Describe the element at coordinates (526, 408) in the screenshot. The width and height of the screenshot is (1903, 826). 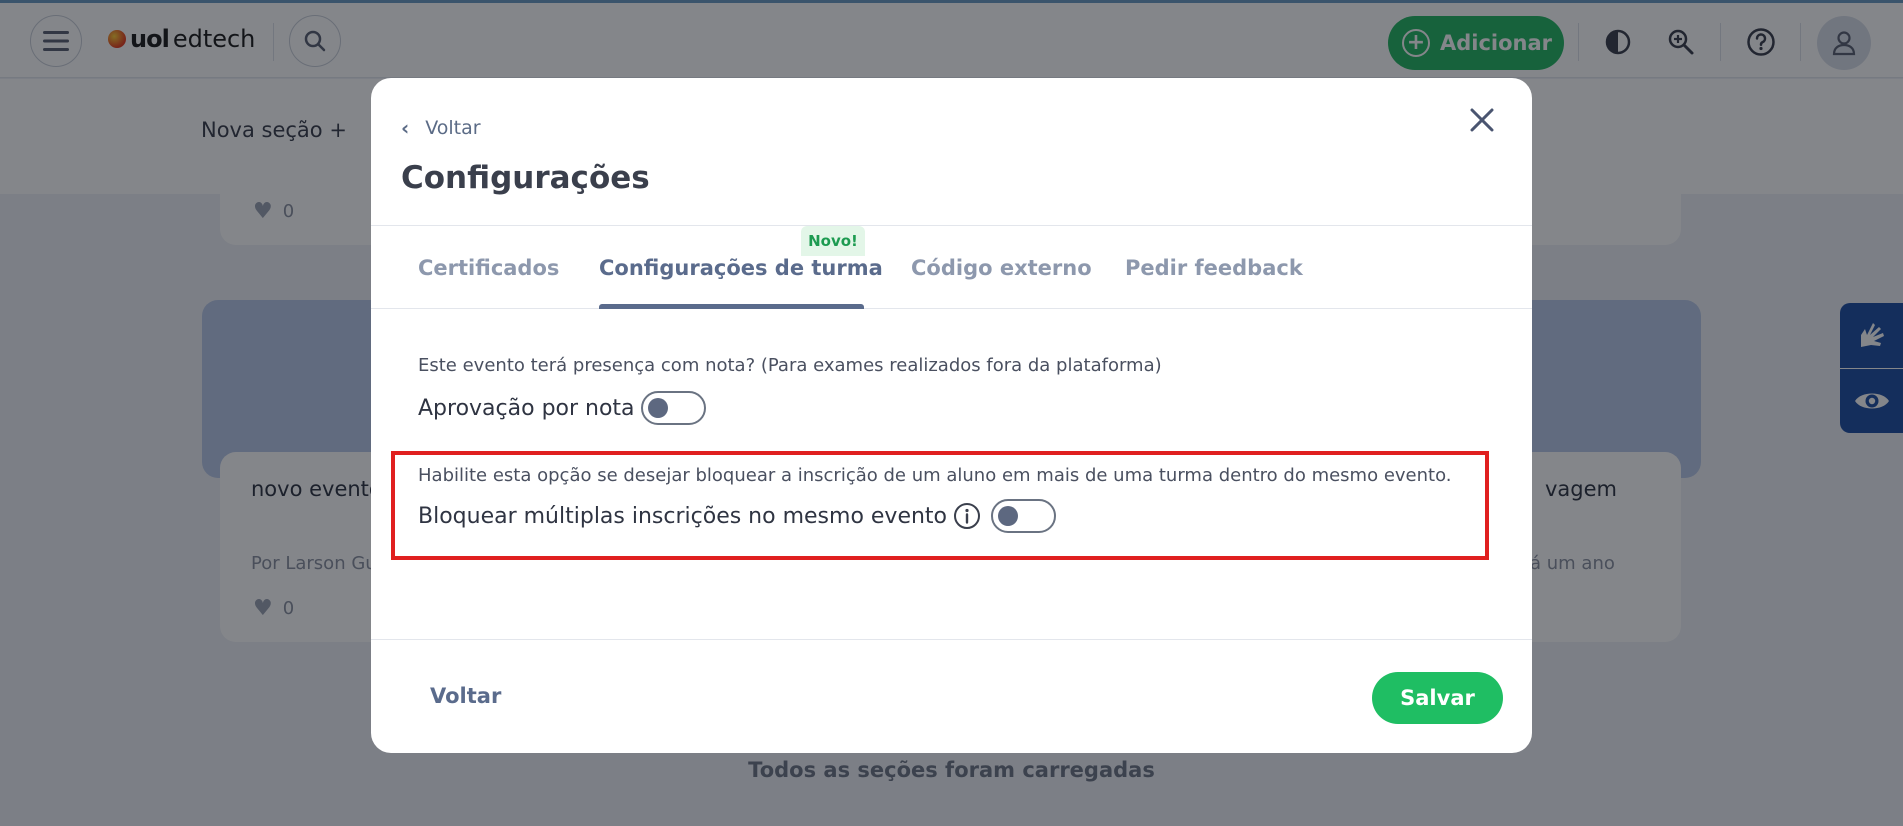
I see `grade-approval-label: Aprovação por nota` at that location.